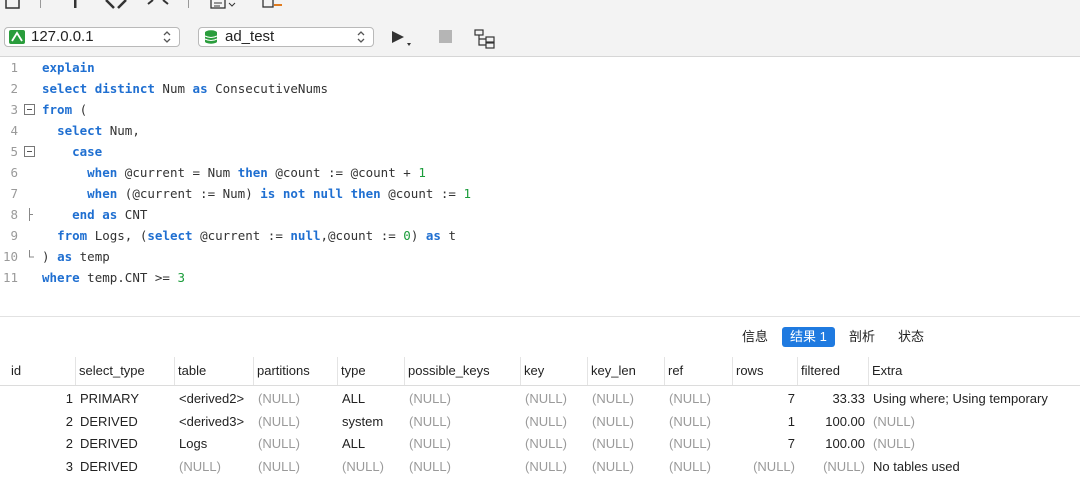 The height and width of the screenshot is (499, 1080). Describe the element at coordinates (698, 371) in the screenshot. I see `header-col-ref: ref` at that location.